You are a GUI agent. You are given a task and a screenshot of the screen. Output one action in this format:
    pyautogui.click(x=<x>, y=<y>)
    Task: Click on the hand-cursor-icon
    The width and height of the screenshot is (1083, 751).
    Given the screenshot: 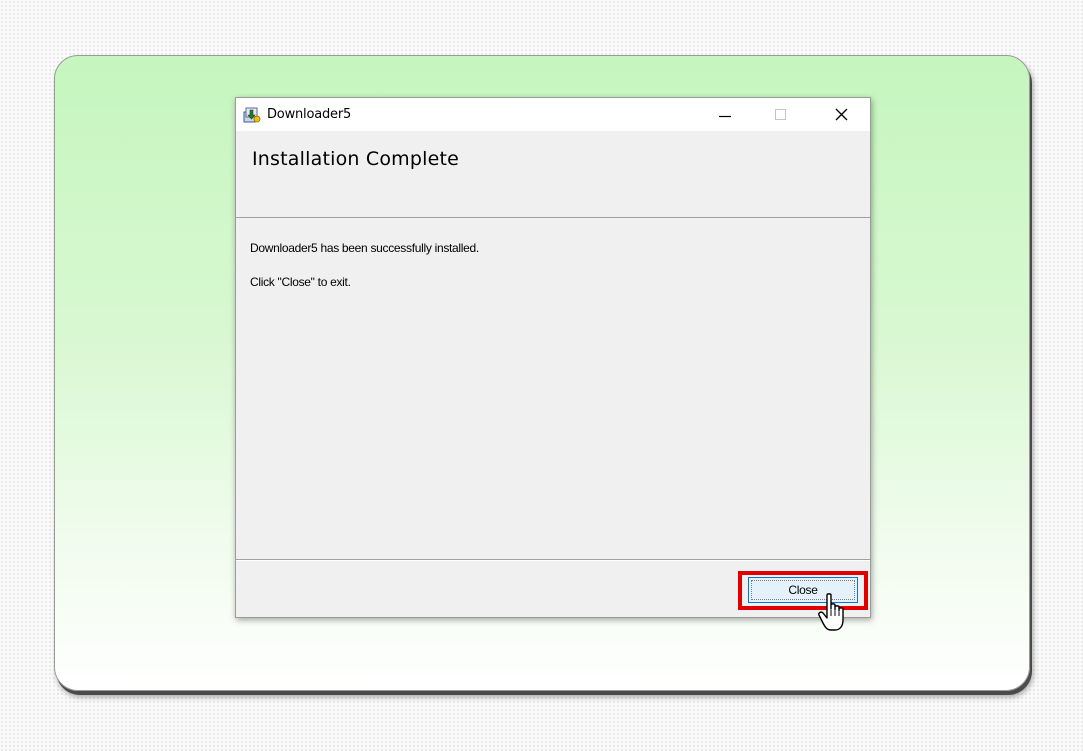 What is the action you would take?
    pyautogui.click(x=831, y=612)
    